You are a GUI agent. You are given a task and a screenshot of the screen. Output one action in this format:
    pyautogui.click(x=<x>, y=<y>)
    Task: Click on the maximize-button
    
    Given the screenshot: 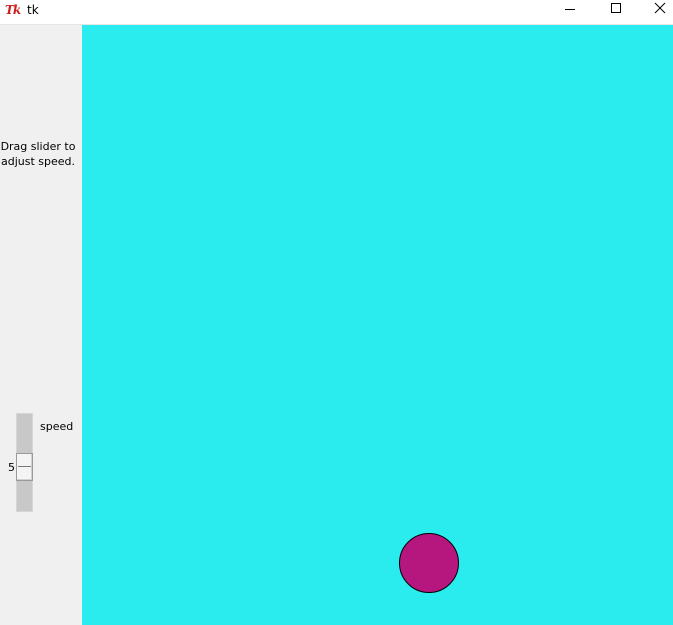 What is the action you would take?
    pyautogui.click(x=616, y=12)
    